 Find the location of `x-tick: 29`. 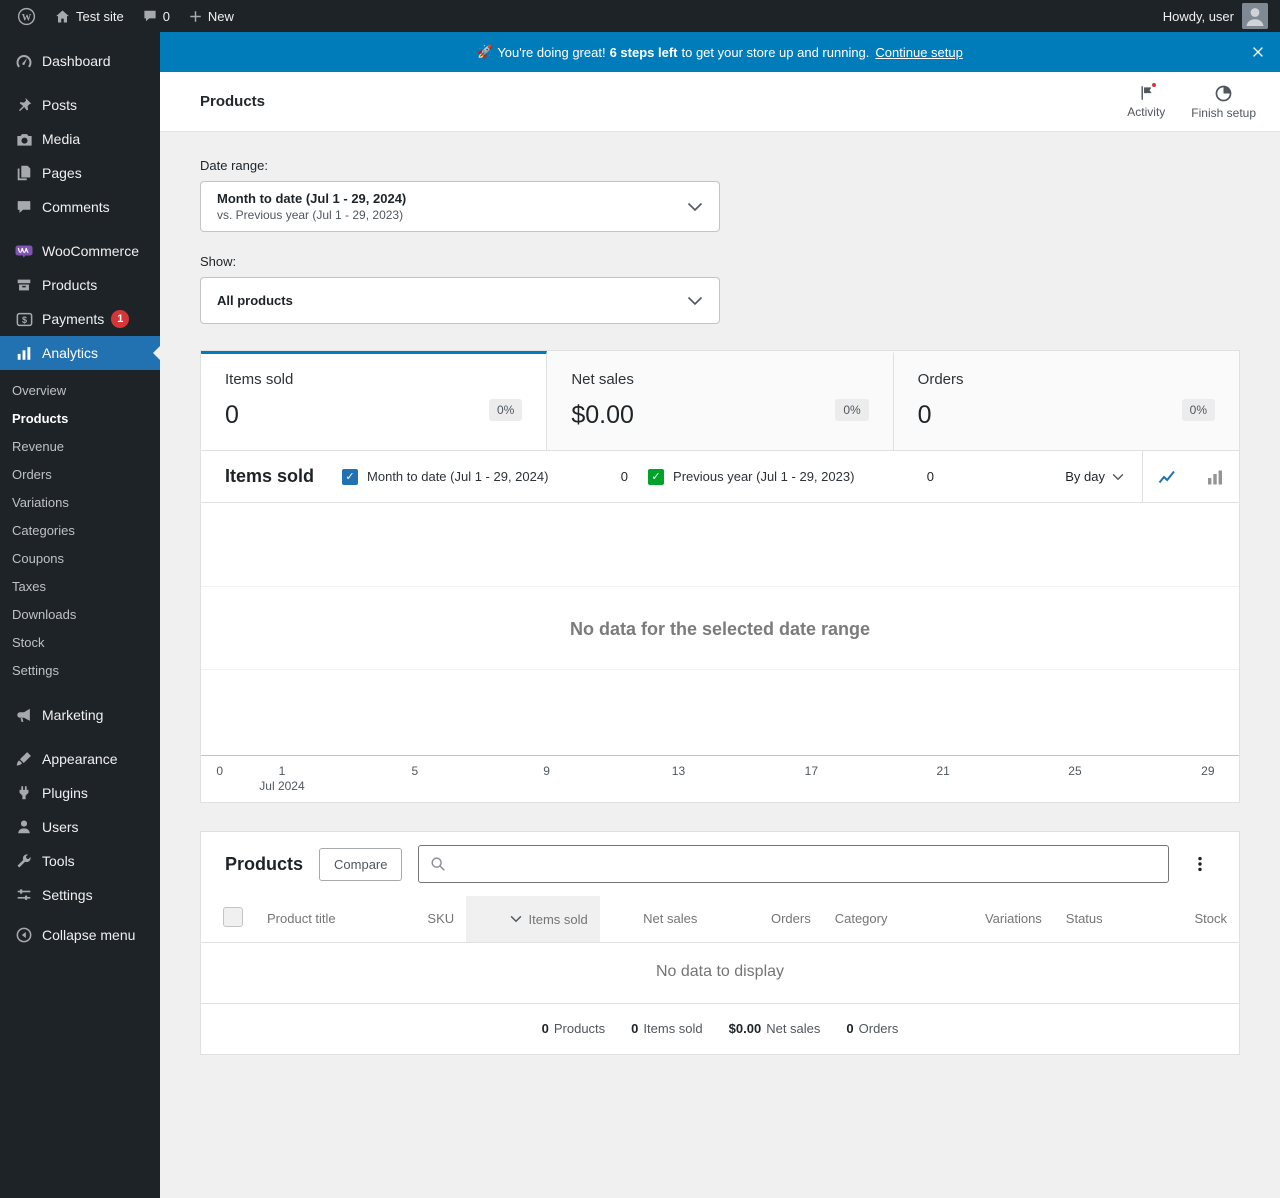

x-tick: 29 is located at coordinates (1208, 771).